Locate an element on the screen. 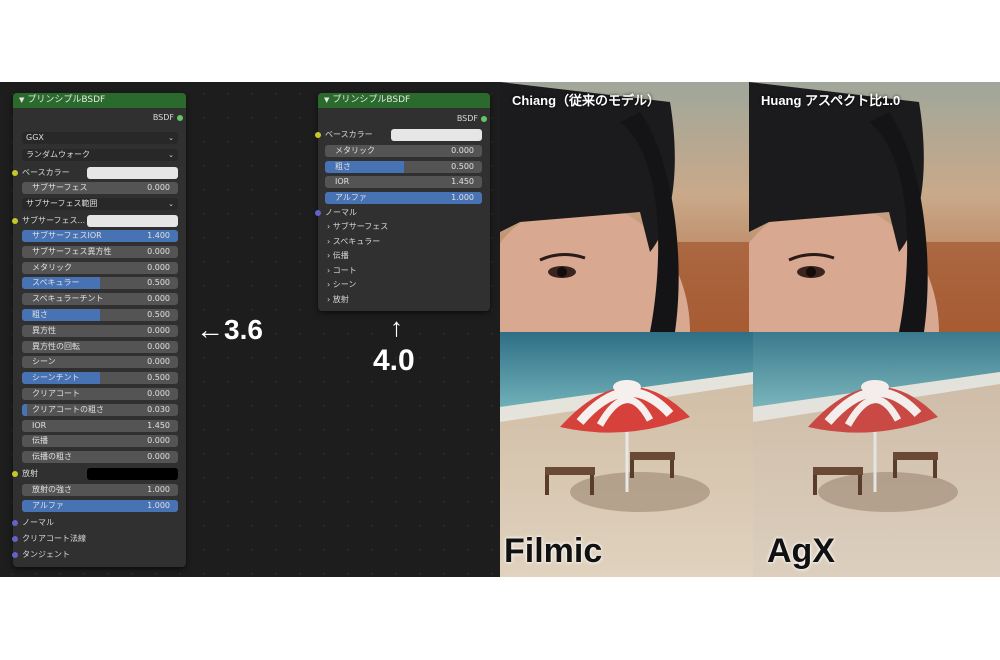 Image resolution: width=1000 pixels, height=660 pixels. field-label: 異方性 is located at coordinates (44, 330).